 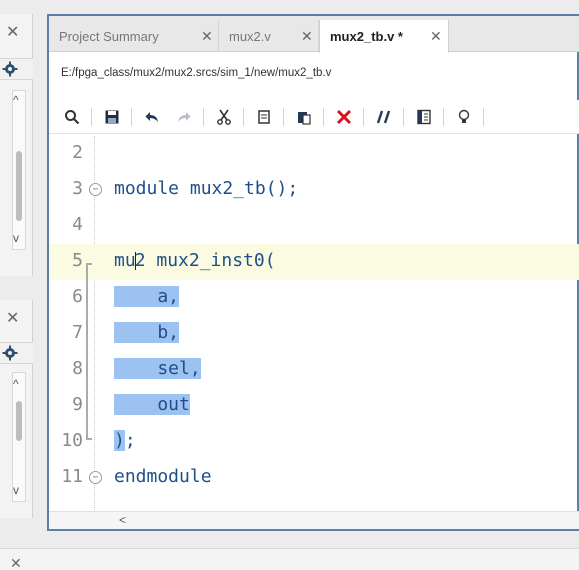 What do you see at coordinates (464, 117) in the screenshot?
I see `lightbulb-icon` at bounding box center [464, 117].